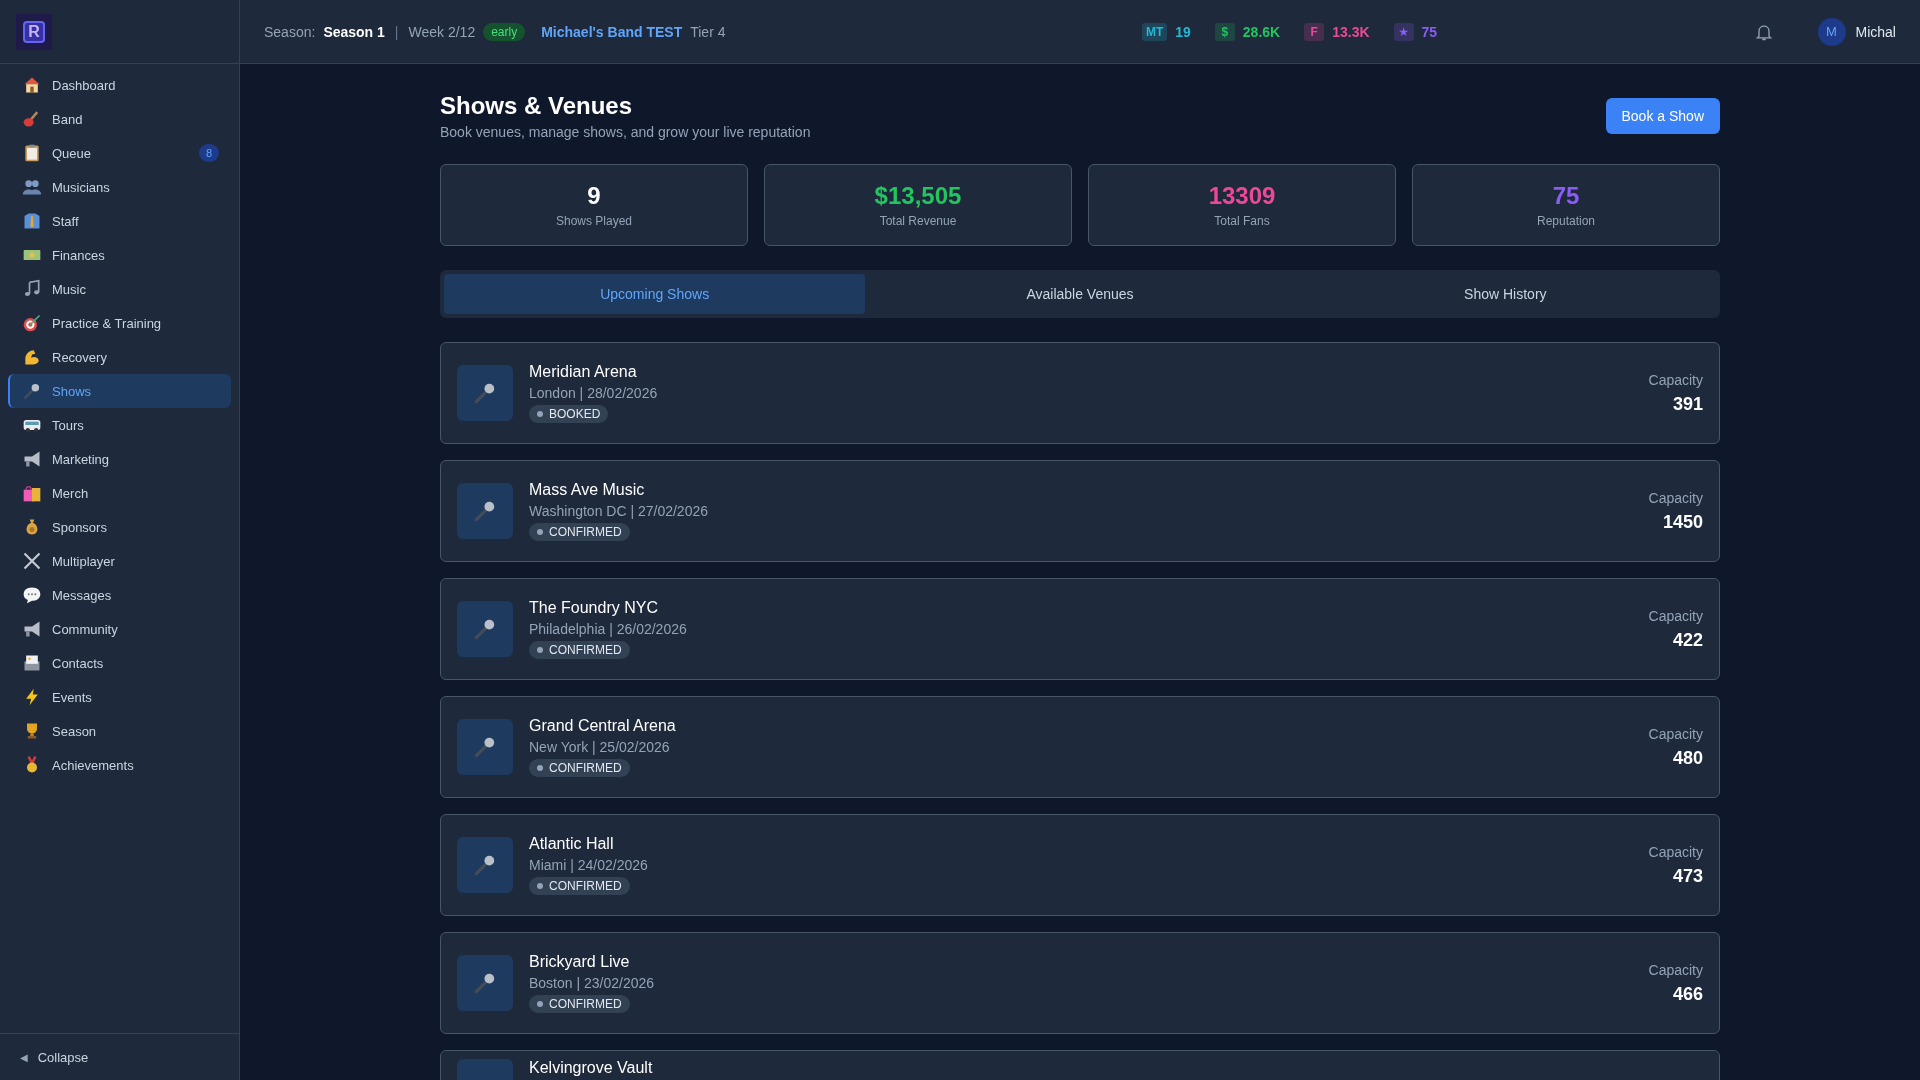 The width and height of the screenshot is (1920, 1080). What do you see at coordinates (119, 493) in the screenshot?
I see `sidebar-item: Merch` at bounding box center [119, 493].